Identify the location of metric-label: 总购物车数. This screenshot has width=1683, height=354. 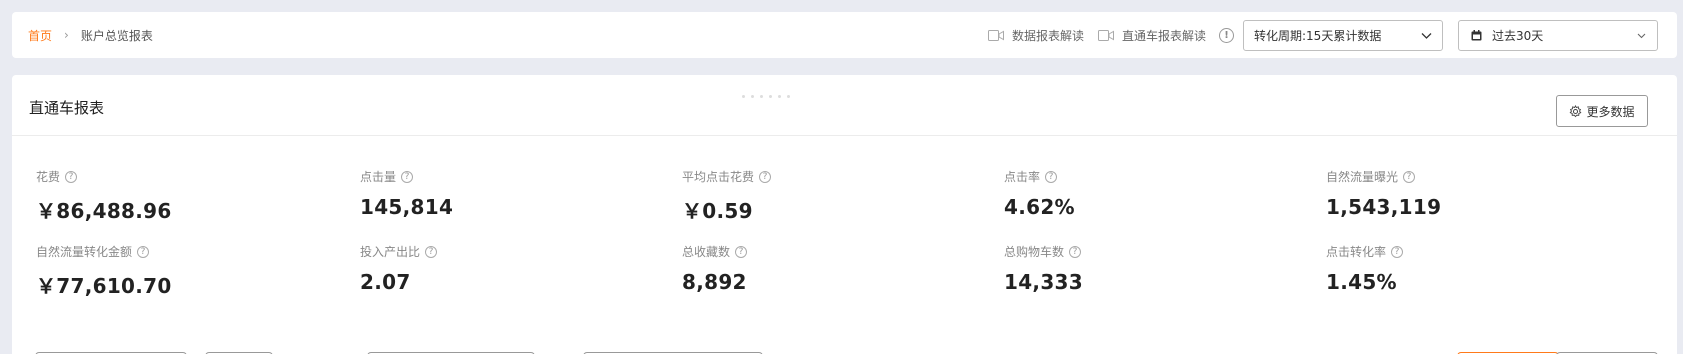
(1034, 252).